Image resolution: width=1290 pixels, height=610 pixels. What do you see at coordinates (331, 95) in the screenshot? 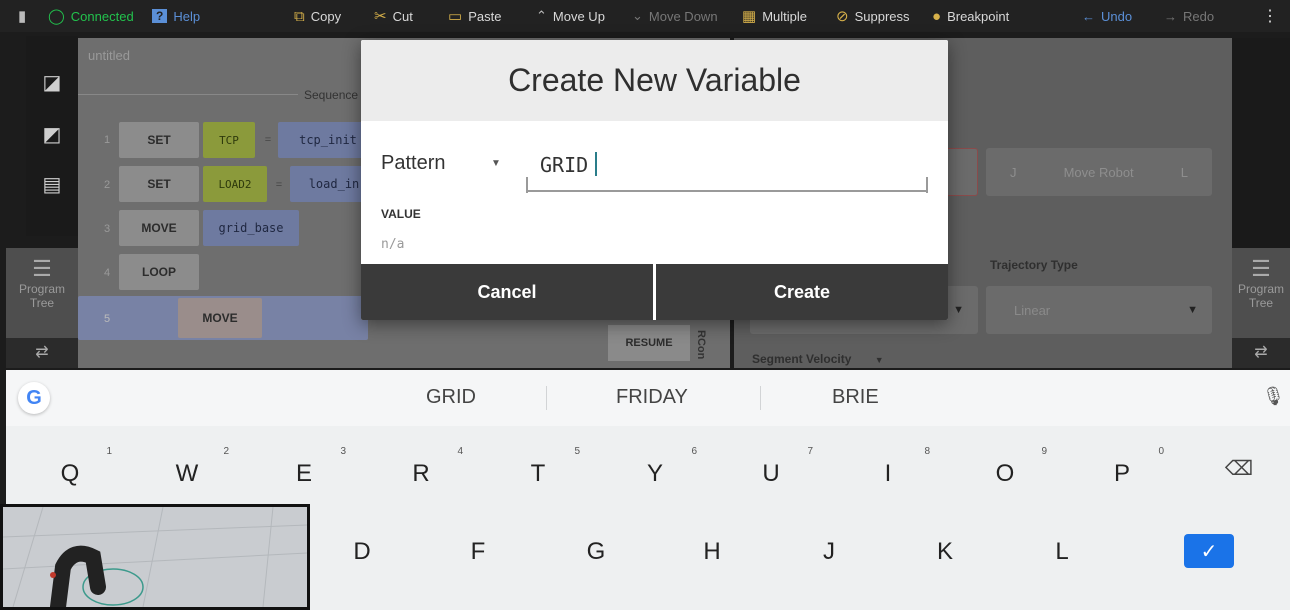
I see `sequence-label: Sequence` at bounding box center [331, 95].